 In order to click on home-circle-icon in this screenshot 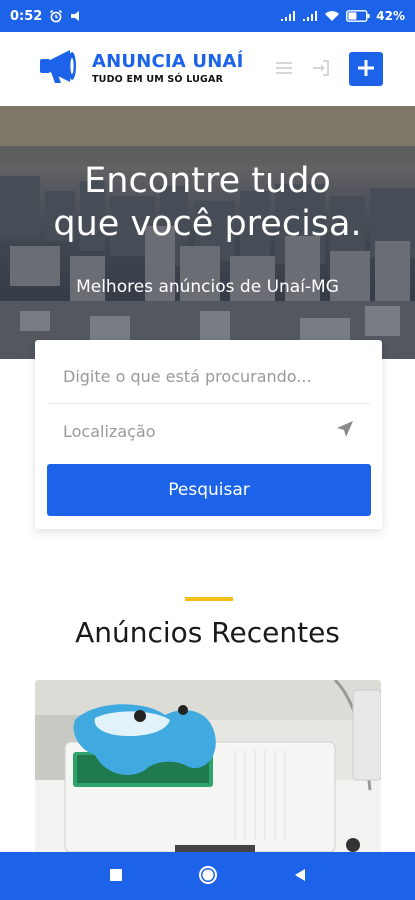, I will do `click(208, 876)`.